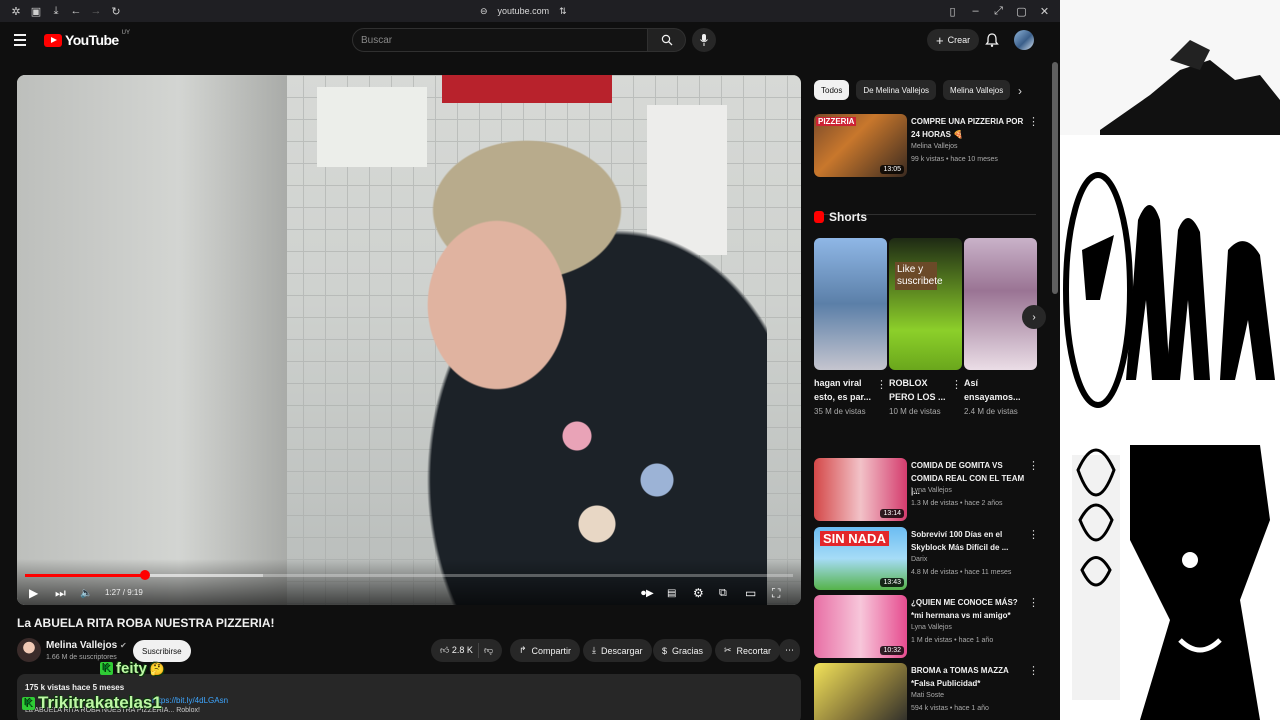  I want to click on minimize-icon: –, so click(975, 11).